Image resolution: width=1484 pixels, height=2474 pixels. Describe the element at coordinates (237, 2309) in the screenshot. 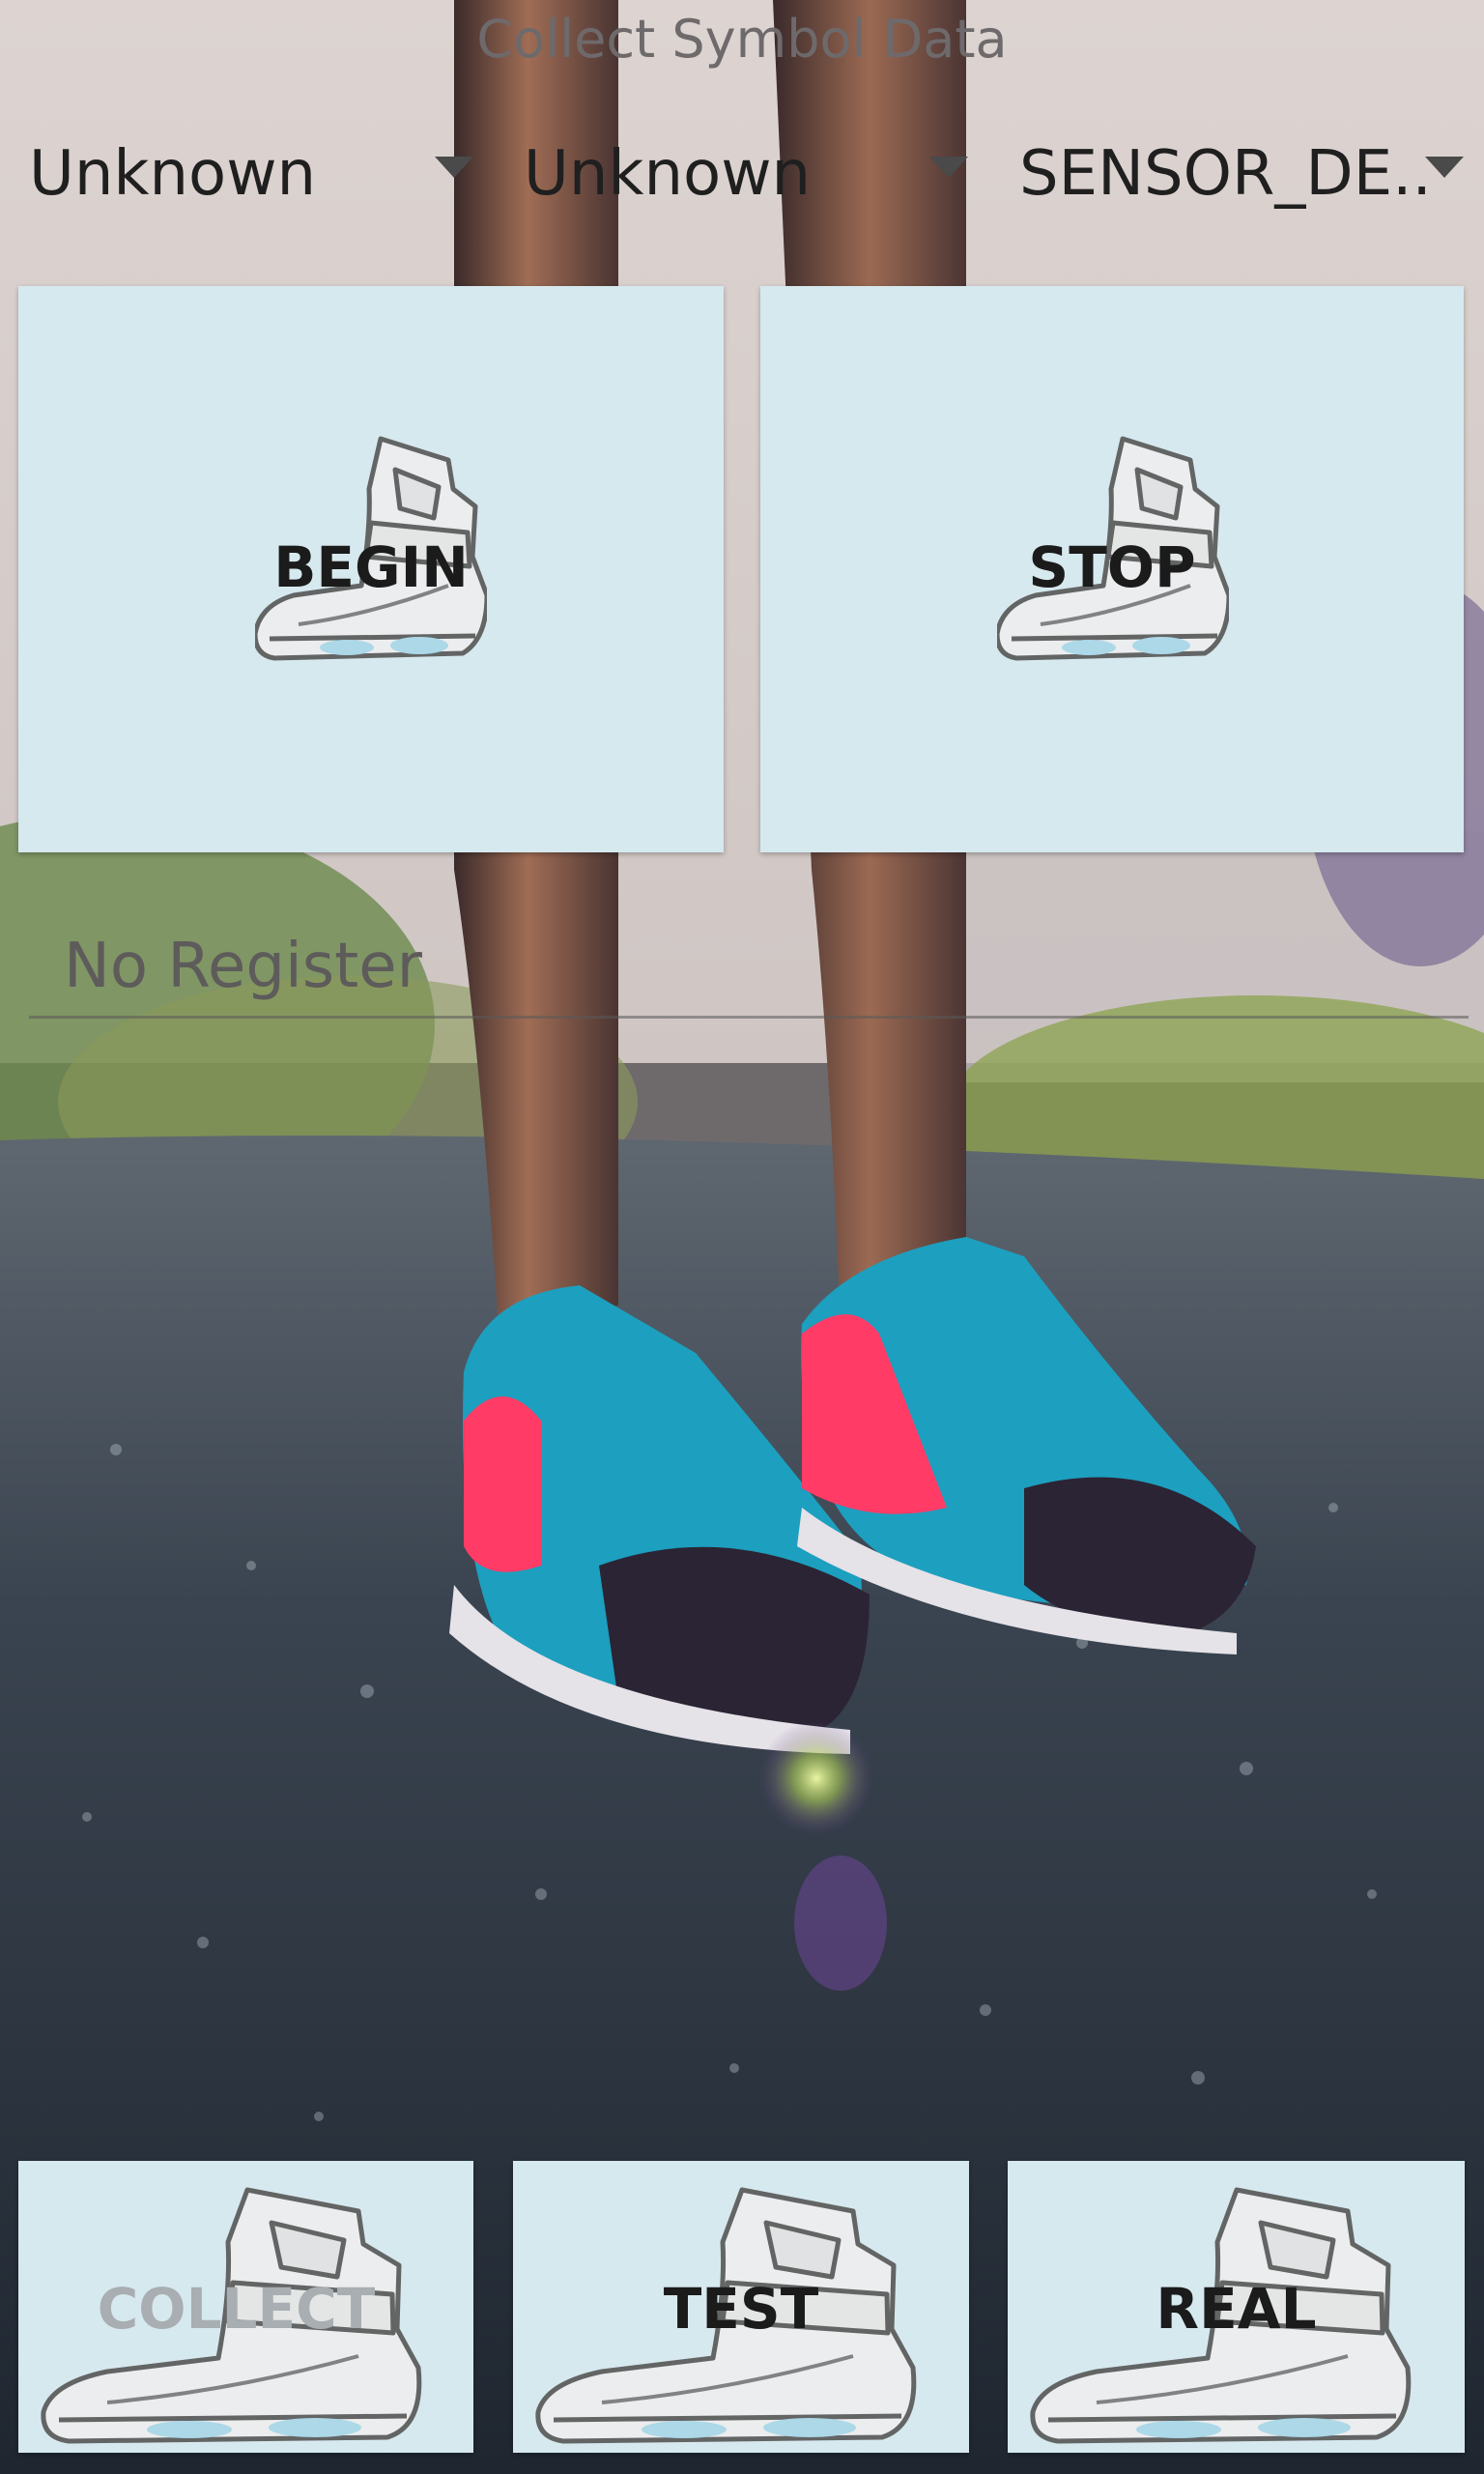

I see `collect-label: COLLECT` at that location.